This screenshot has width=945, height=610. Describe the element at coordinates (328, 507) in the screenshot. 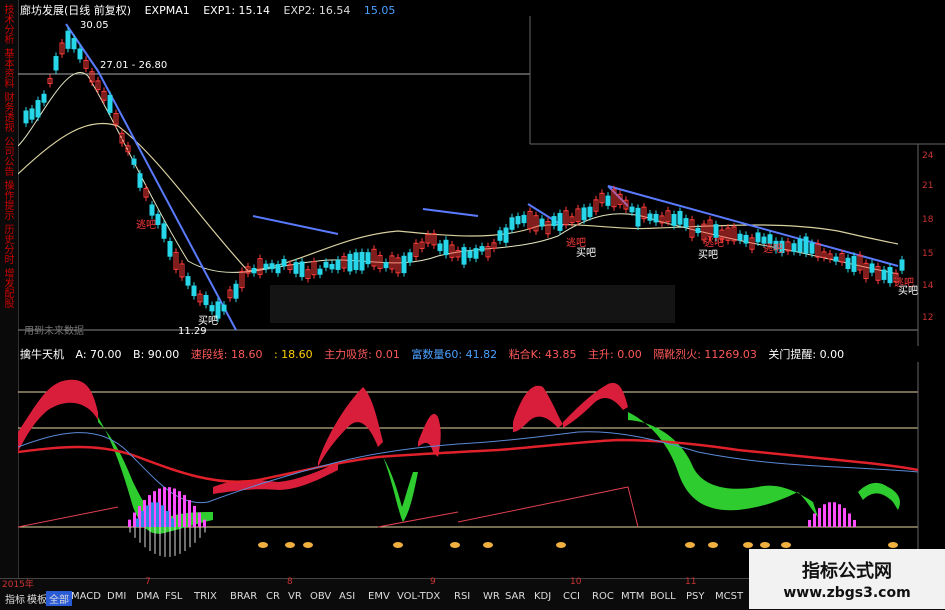

I see `staircase-lines` at that location.